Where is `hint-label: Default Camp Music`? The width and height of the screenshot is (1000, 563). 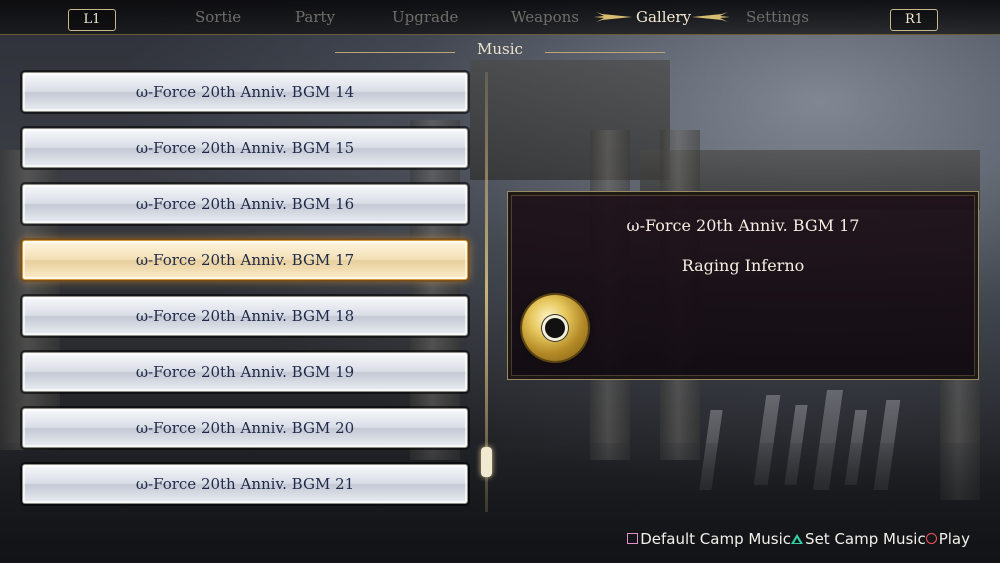 hint-label: Default Camp Music is located at coordinates (716, 539).